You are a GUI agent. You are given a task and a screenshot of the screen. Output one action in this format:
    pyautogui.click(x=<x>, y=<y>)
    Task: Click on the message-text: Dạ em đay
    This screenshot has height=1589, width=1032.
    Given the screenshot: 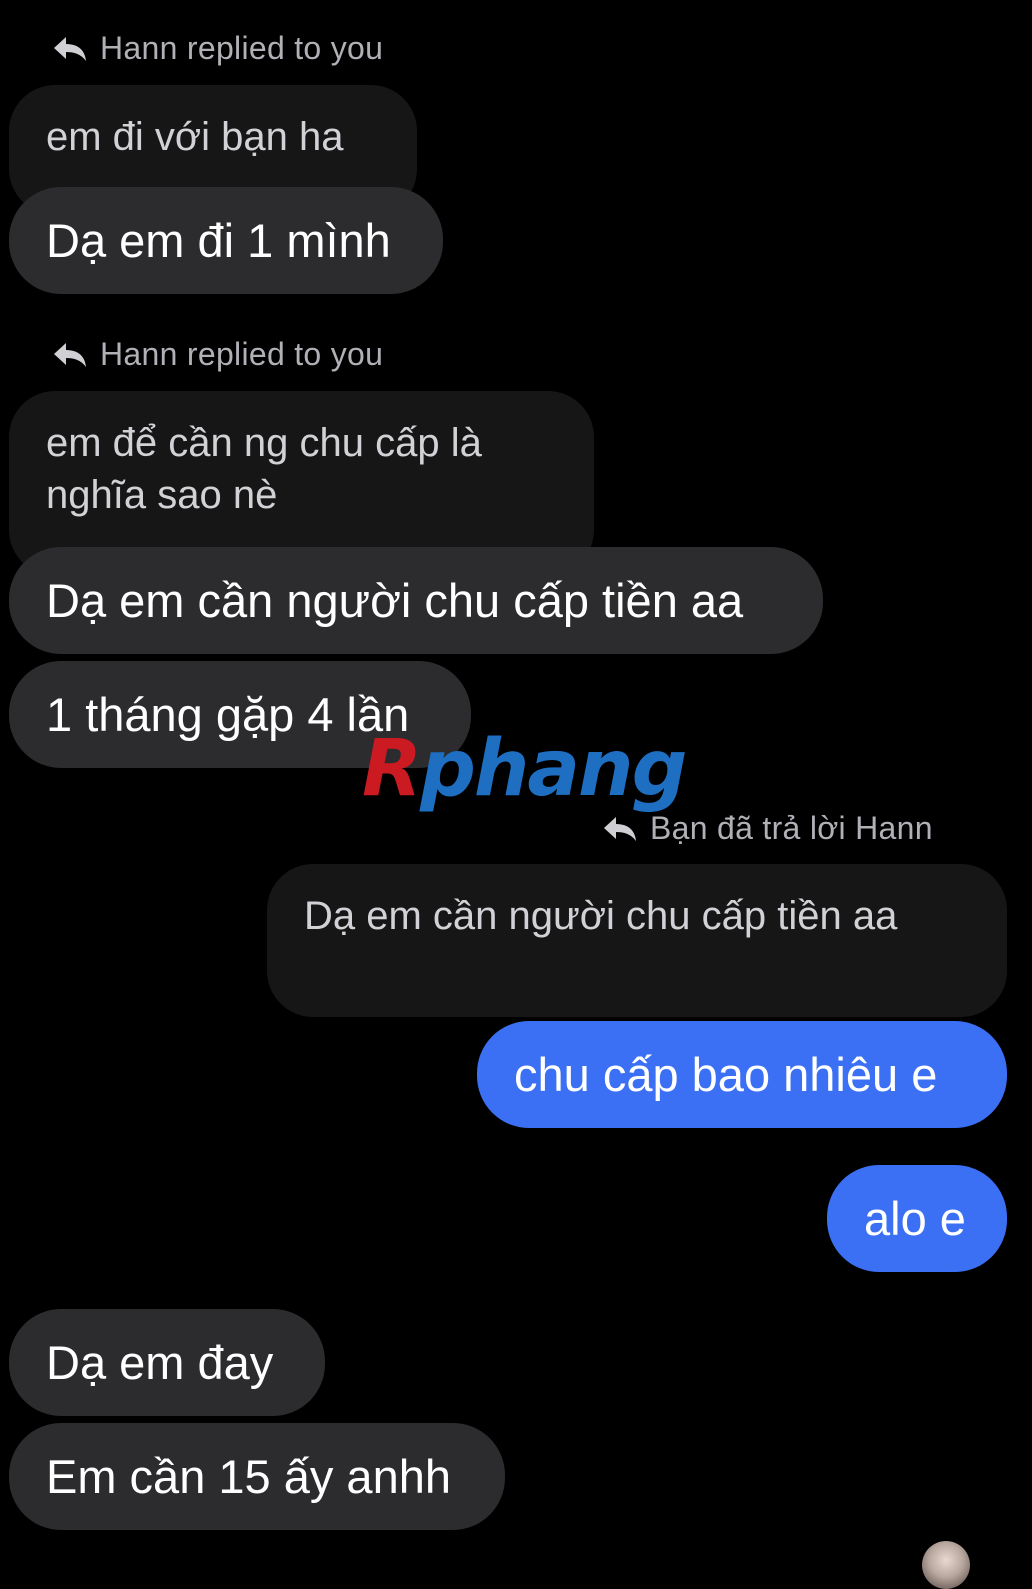 What is the action you would take?
    pyautogui.click(x=160, y=1362)
    